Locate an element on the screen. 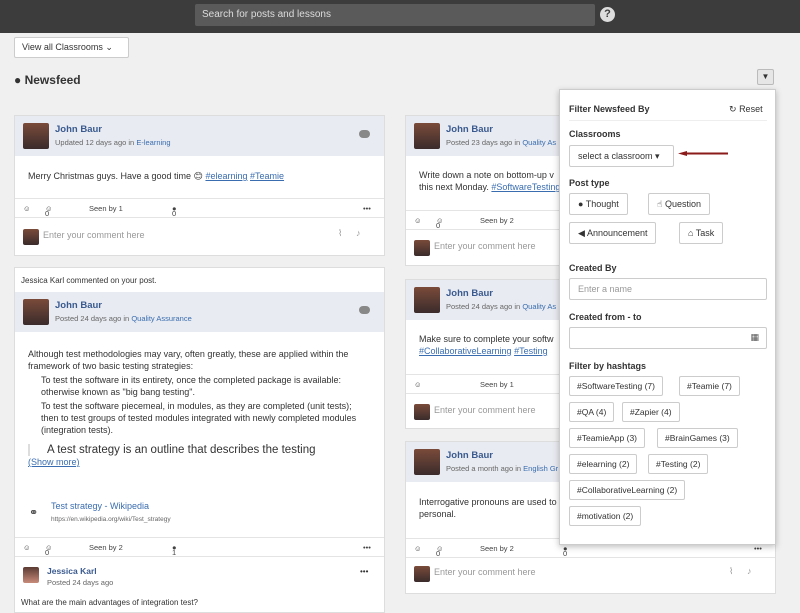  hashtag-filter: #QA (4) is located at coordinates (592, 412).